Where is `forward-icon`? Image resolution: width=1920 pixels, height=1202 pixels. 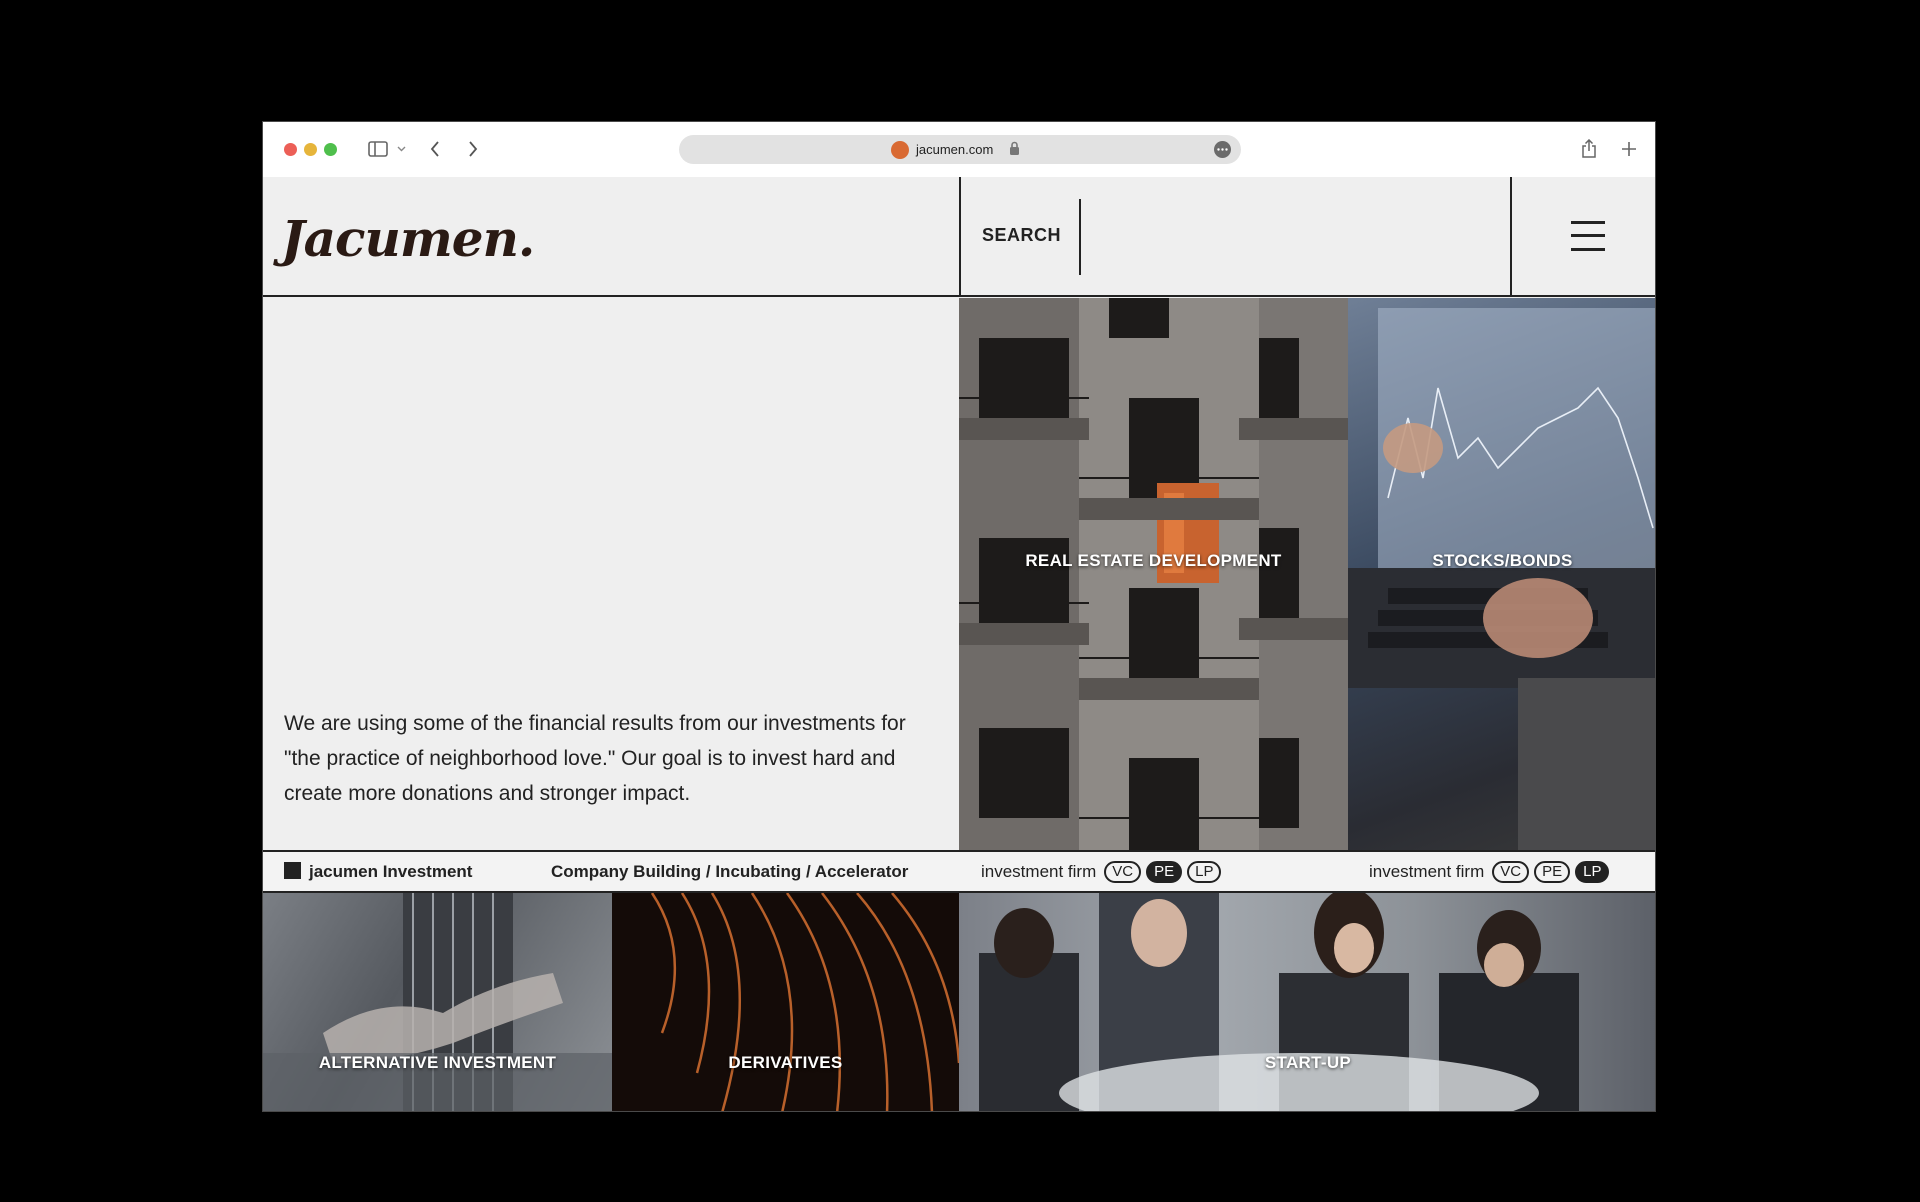
forward-icon is located at coordinates (473, 149).